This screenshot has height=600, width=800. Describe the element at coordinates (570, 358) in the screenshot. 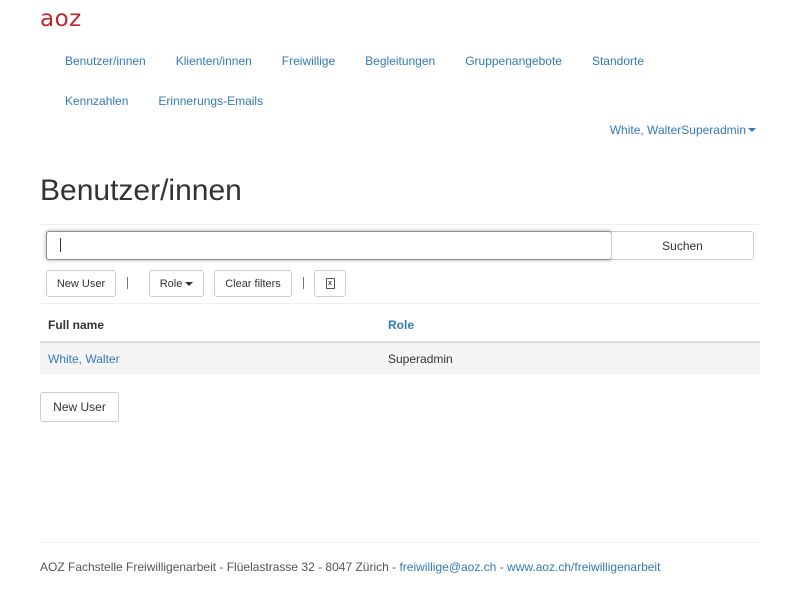

I see `role-cell: Superadmin` at that location.